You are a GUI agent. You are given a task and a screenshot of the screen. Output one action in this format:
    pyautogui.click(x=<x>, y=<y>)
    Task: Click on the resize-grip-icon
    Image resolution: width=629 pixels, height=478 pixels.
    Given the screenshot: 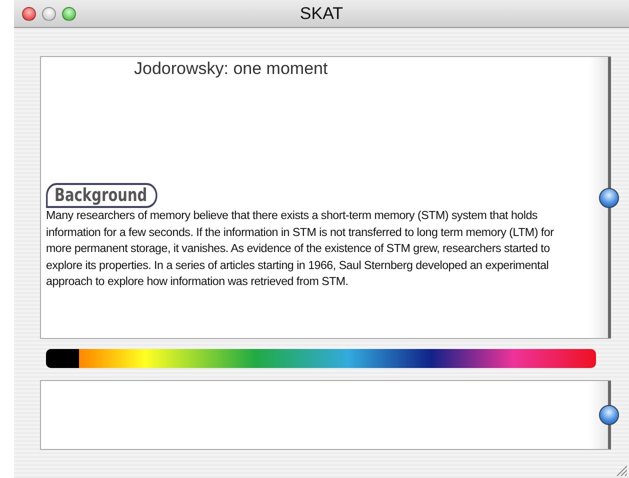 What is the action you would take?
    pyautogui.click(x=621, y=470)
    